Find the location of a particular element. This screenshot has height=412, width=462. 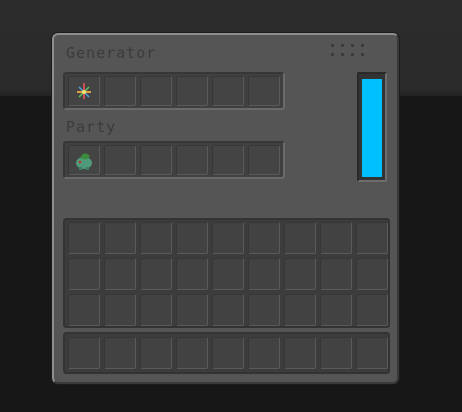

party-title: Party is located at coordinates (91, 127).